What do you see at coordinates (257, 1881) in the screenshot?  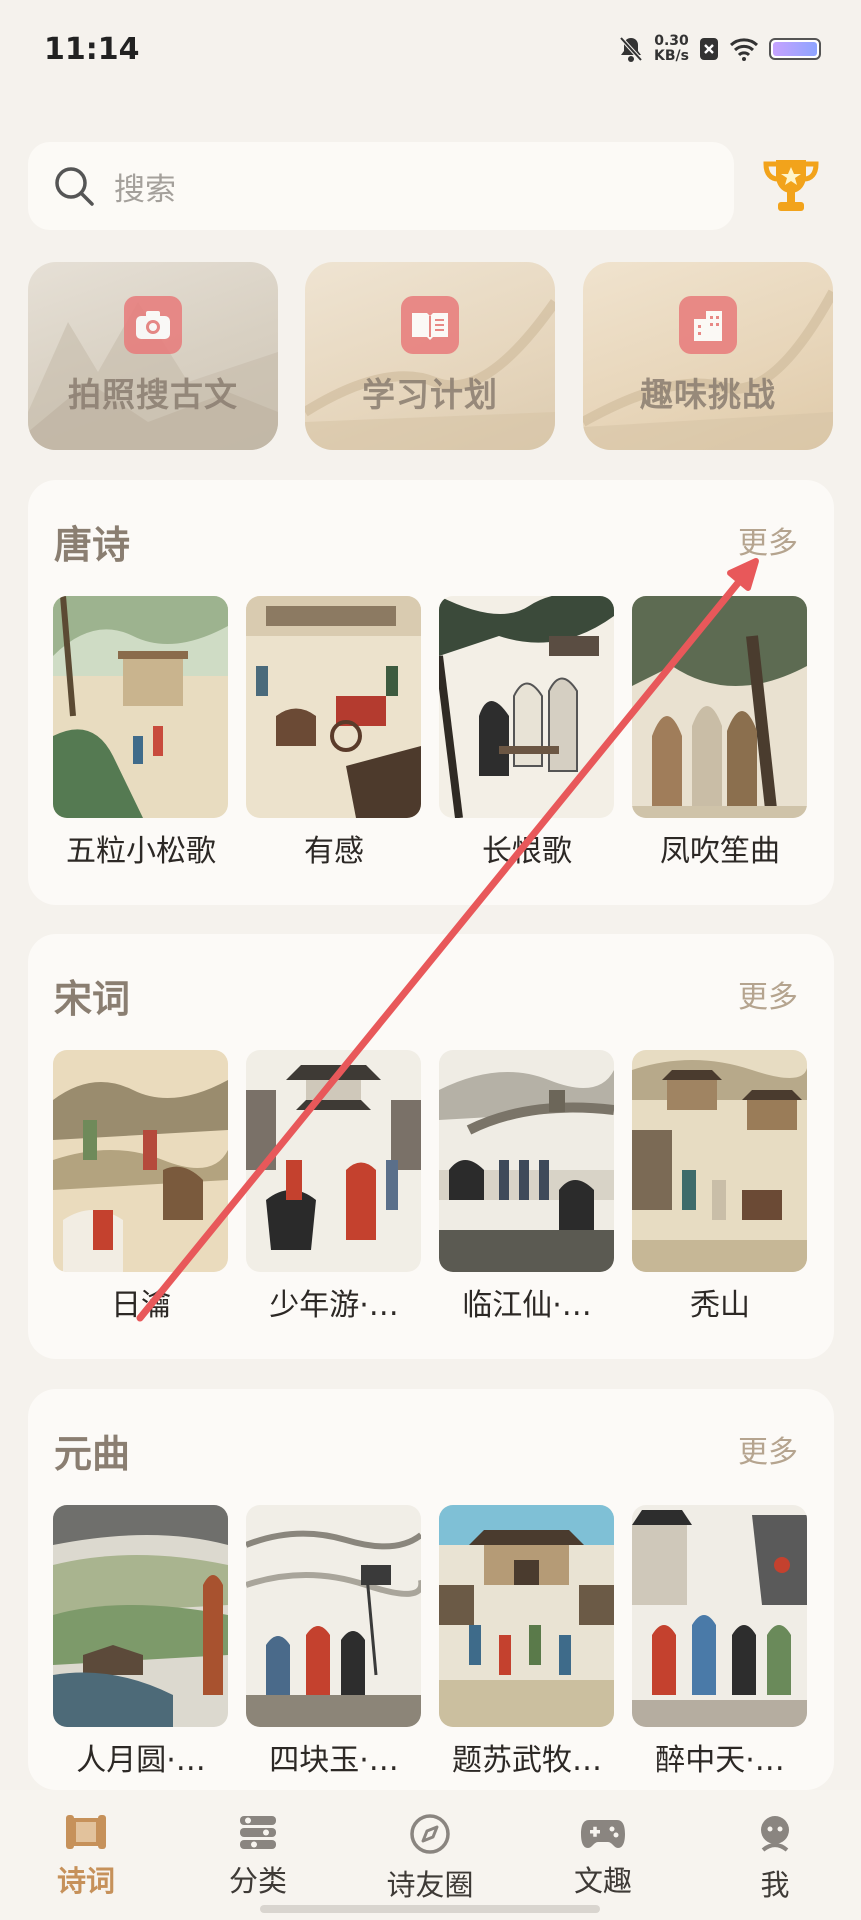 I see `tab-label: 分类` at bounding box center [257, 1881].